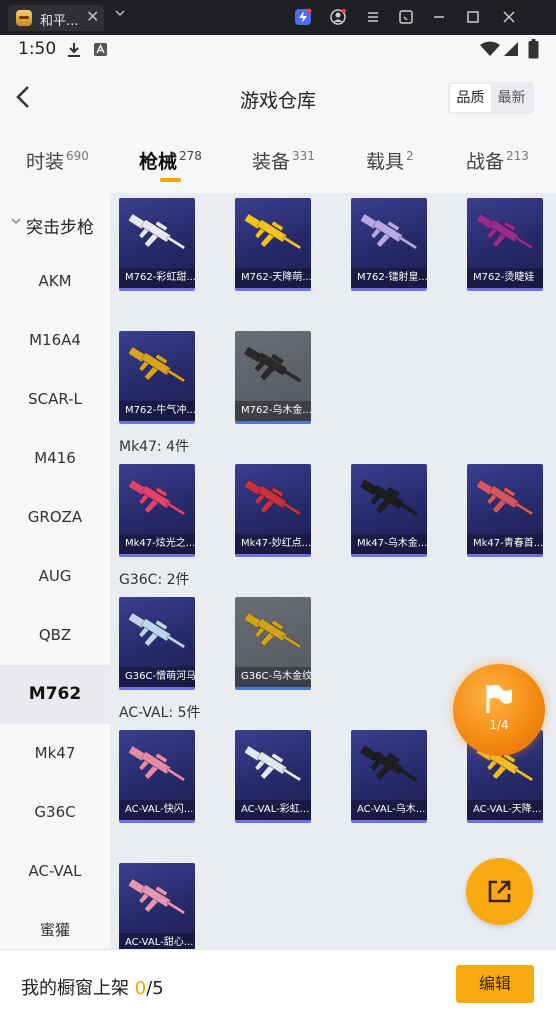  What do you see at coordinates (499, 891) in the screenshot?
I see `share-button` at bounding box center [499, 891].